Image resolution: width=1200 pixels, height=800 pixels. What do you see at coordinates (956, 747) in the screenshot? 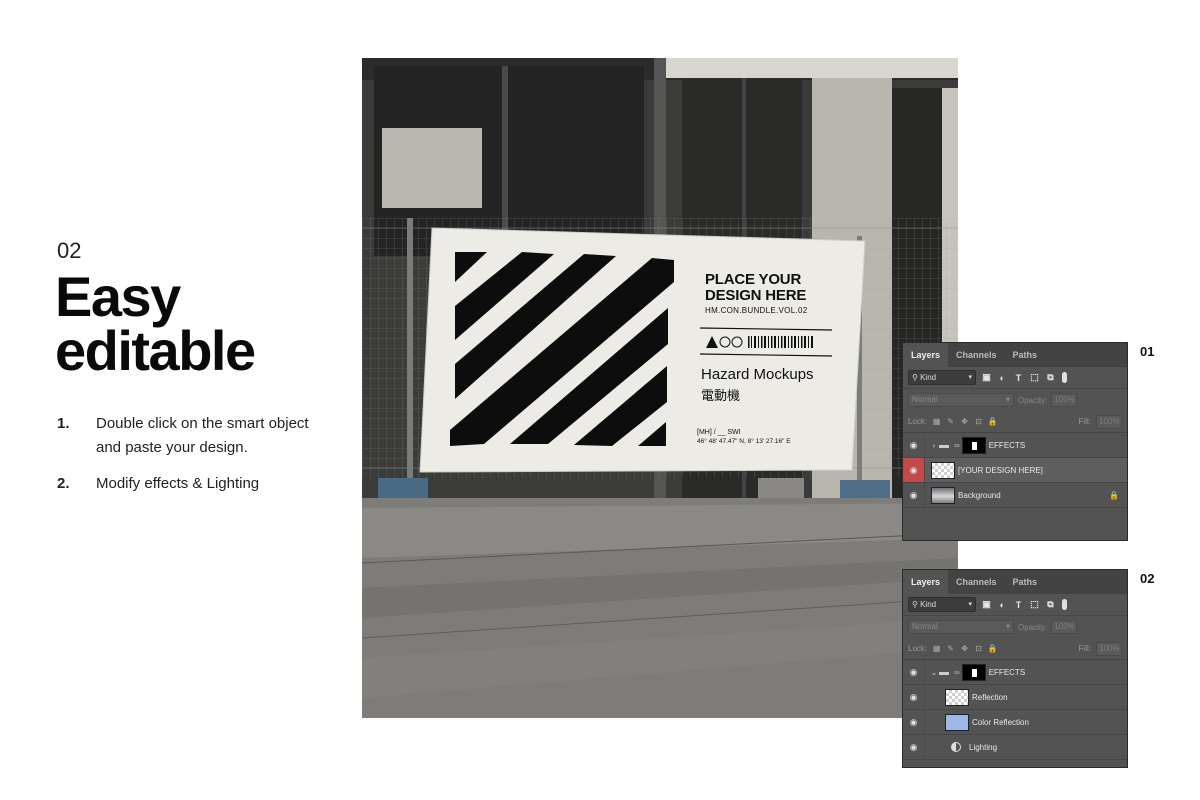
I see `adjustment-layer-icon` at bounding box center [956, 747].